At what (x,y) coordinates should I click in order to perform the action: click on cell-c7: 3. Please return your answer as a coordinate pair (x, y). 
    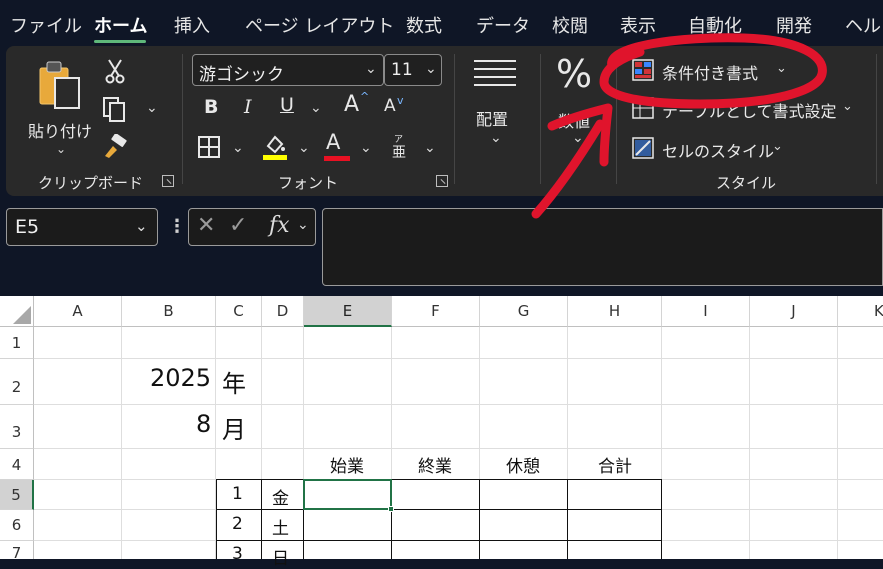
    Looking at the image, I should click on (237, 554).